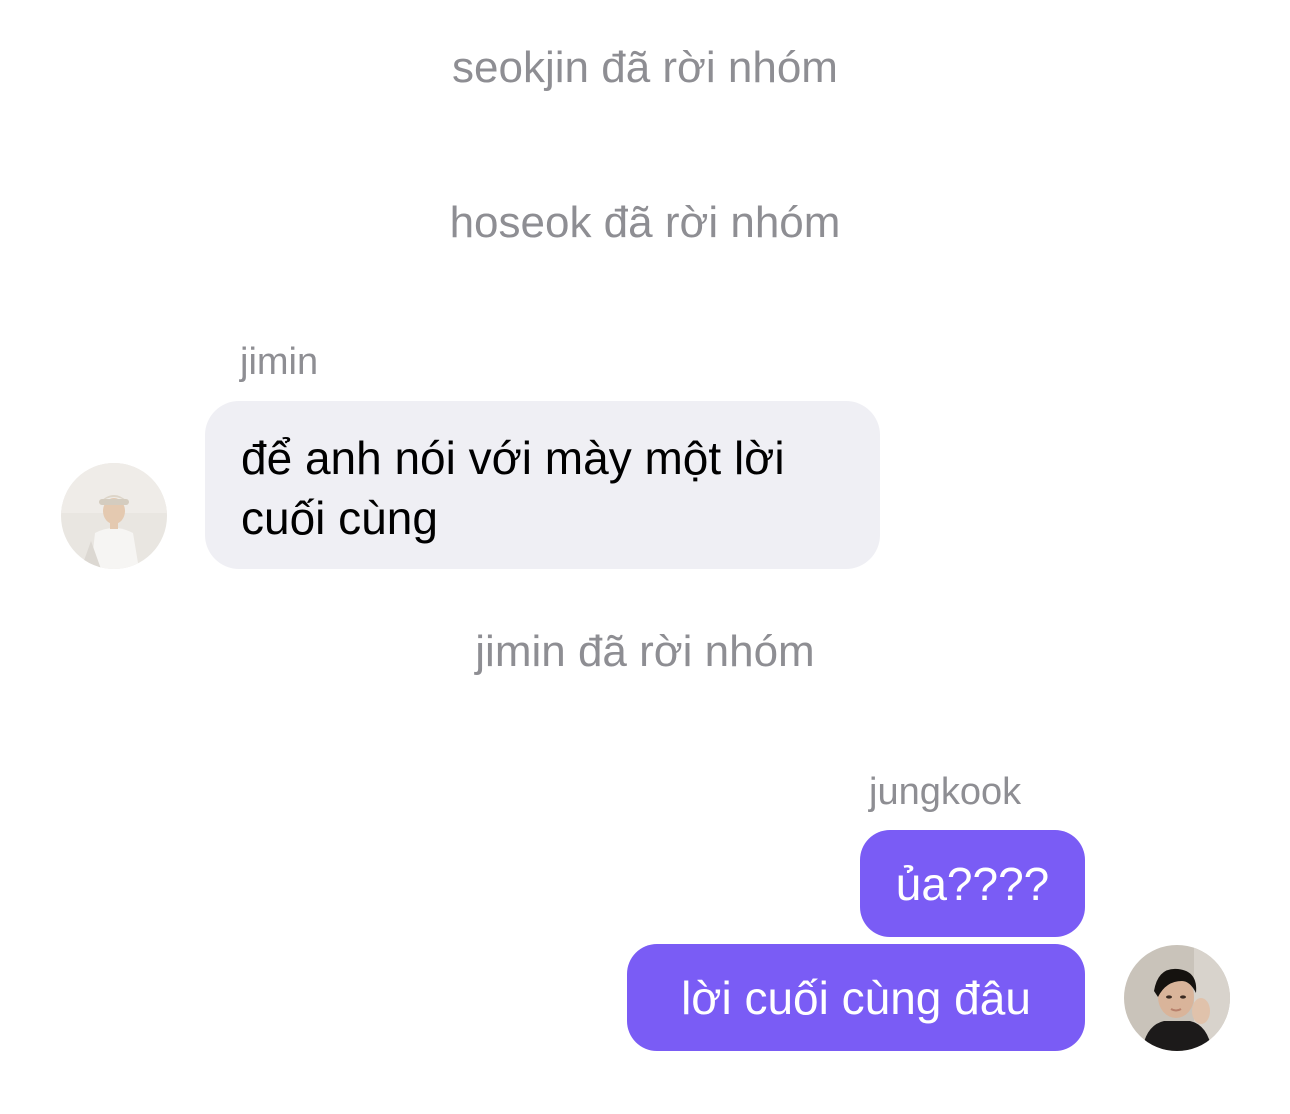 The image size is (1290, 1114). Describe the element at coordinates (645, 67) in the screenshot. I see `system-message-seokjin-left: seokjin đã rời nhóm` at that location.